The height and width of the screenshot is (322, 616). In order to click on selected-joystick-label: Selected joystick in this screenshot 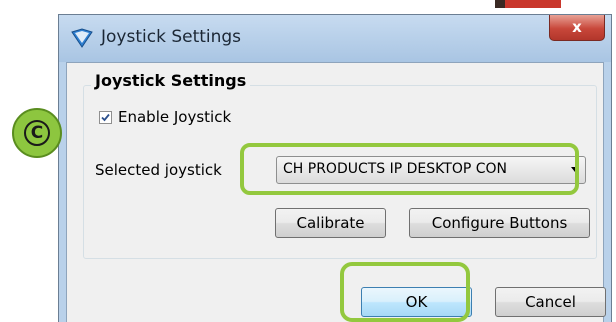, I will do `click(158, 170)`.